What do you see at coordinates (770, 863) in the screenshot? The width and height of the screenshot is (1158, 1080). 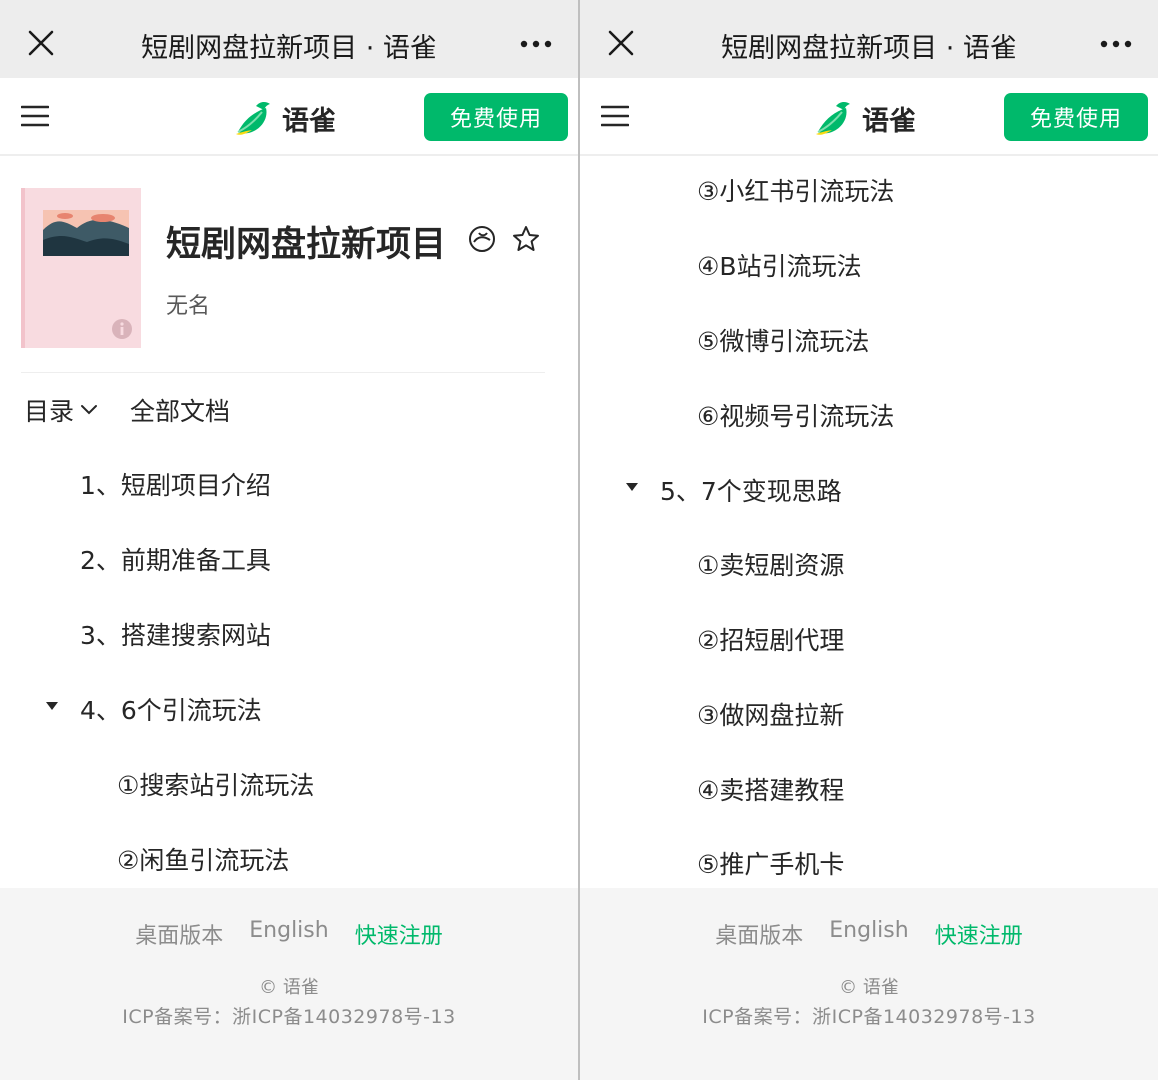 I see `toc-item: ⑤推广手机卡` at bounding box center [770, 863].